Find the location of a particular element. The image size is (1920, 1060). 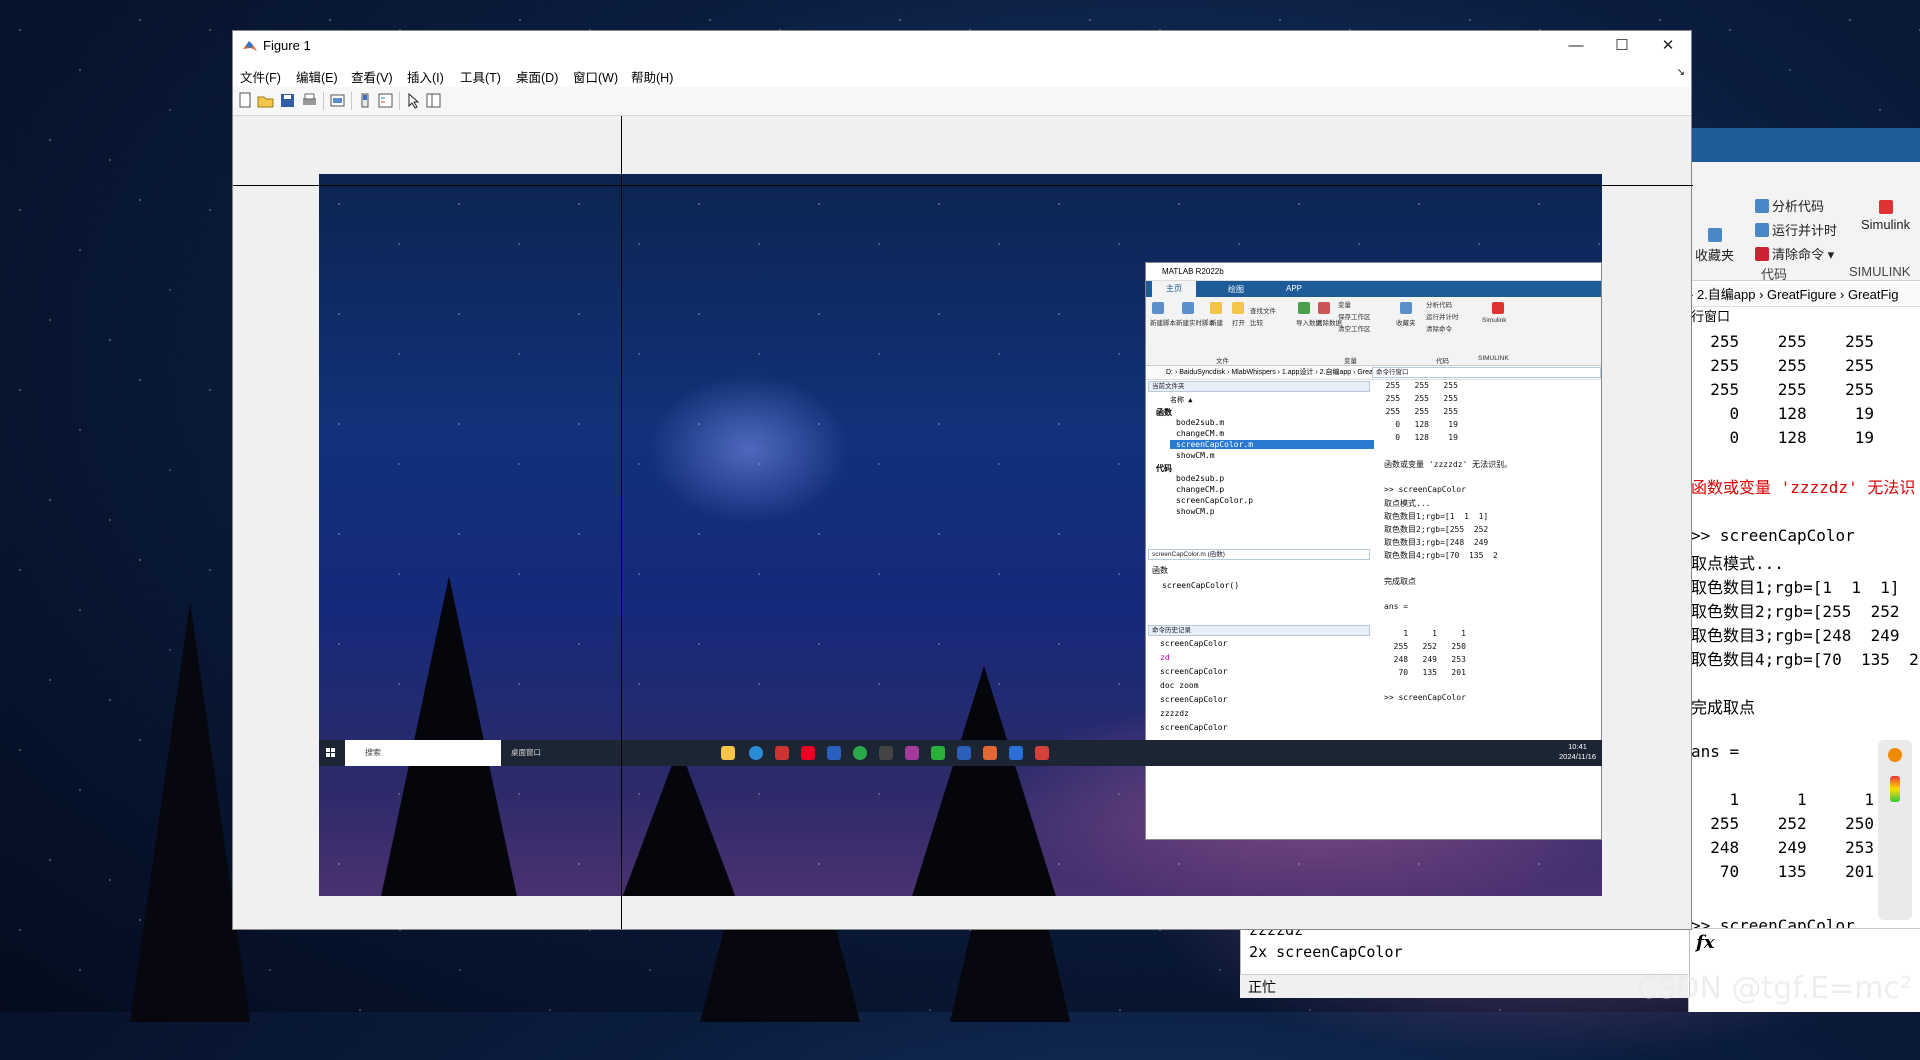

captured-history-item: doc zoom is located at coordinates (1179, 685).